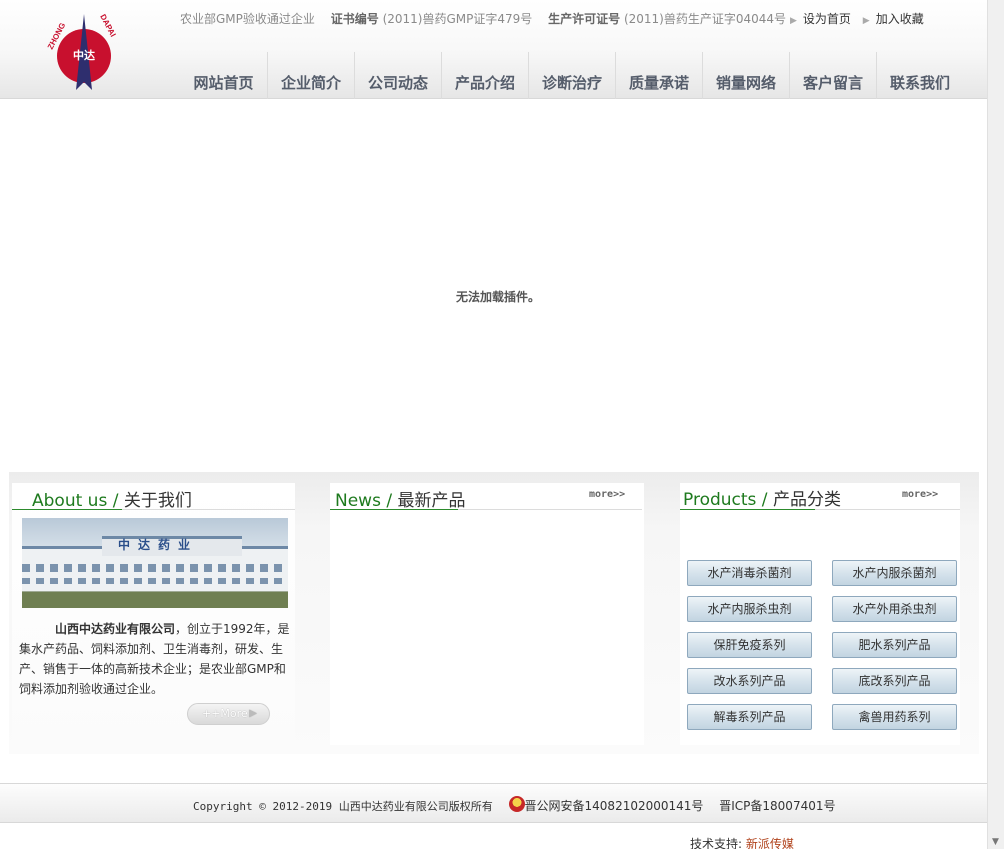 This screenshot has width=1004, height=849. Describe the element at coordinates (832, 75) in the screenshot. I see `nav-guestbook: 客户留言` at that location.